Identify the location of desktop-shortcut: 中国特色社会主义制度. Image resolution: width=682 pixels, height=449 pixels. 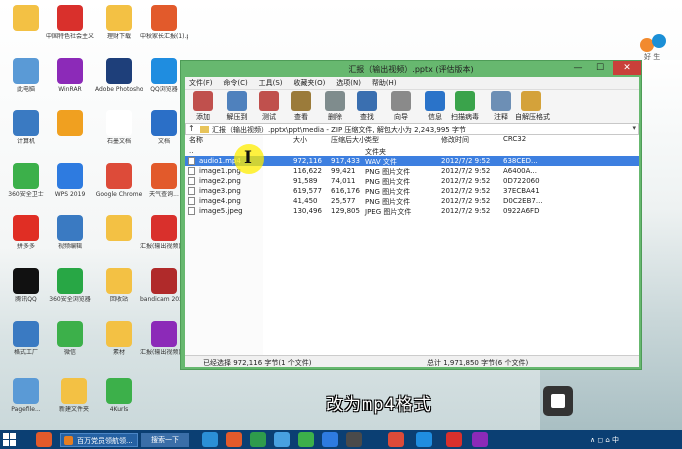
(70, 23).